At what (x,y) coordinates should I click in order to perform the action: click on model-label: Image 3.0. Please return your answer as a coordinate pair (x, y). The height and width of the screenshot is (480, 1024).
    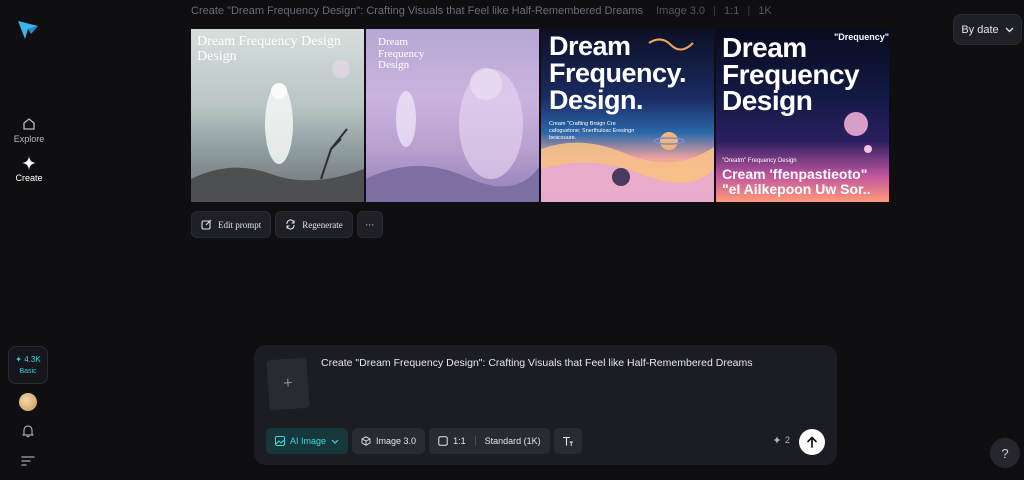
    Looking at the image, I should click on (396, 441).